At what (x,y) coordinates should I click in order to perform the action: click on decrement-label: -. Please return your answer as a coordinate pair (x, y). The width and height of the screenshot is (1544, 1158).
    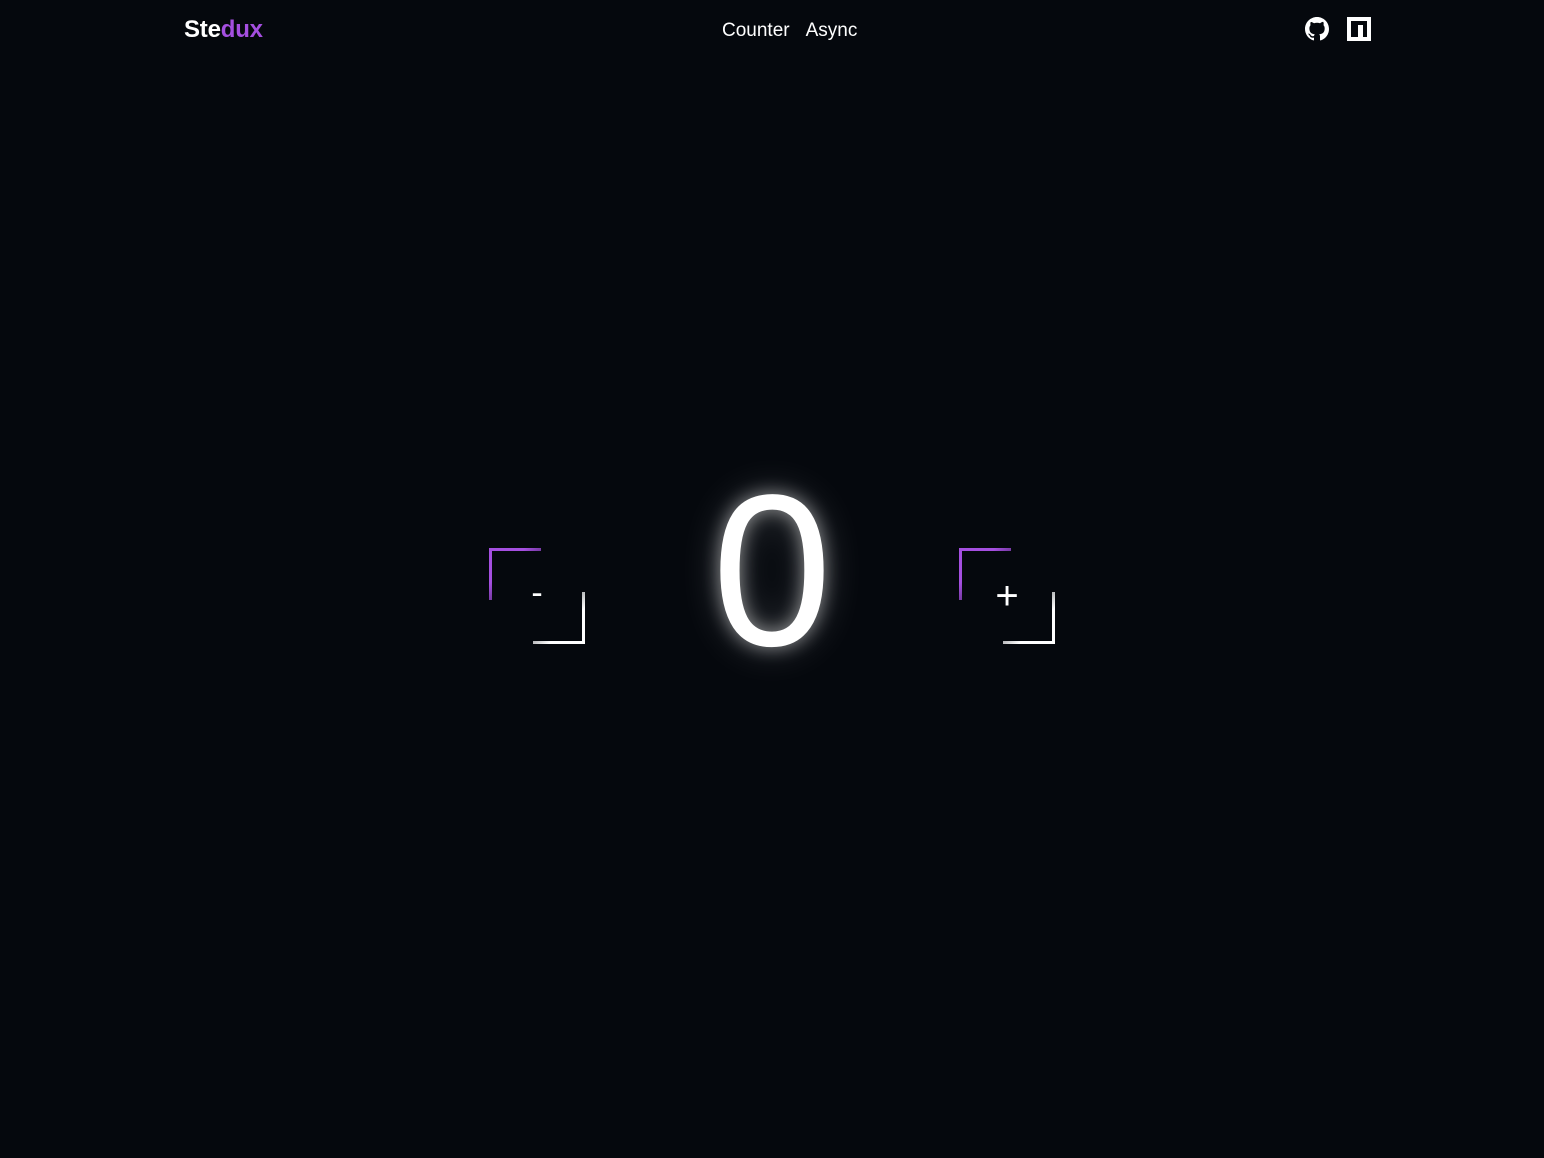
    Looking at the image, I should click on (537, 593).